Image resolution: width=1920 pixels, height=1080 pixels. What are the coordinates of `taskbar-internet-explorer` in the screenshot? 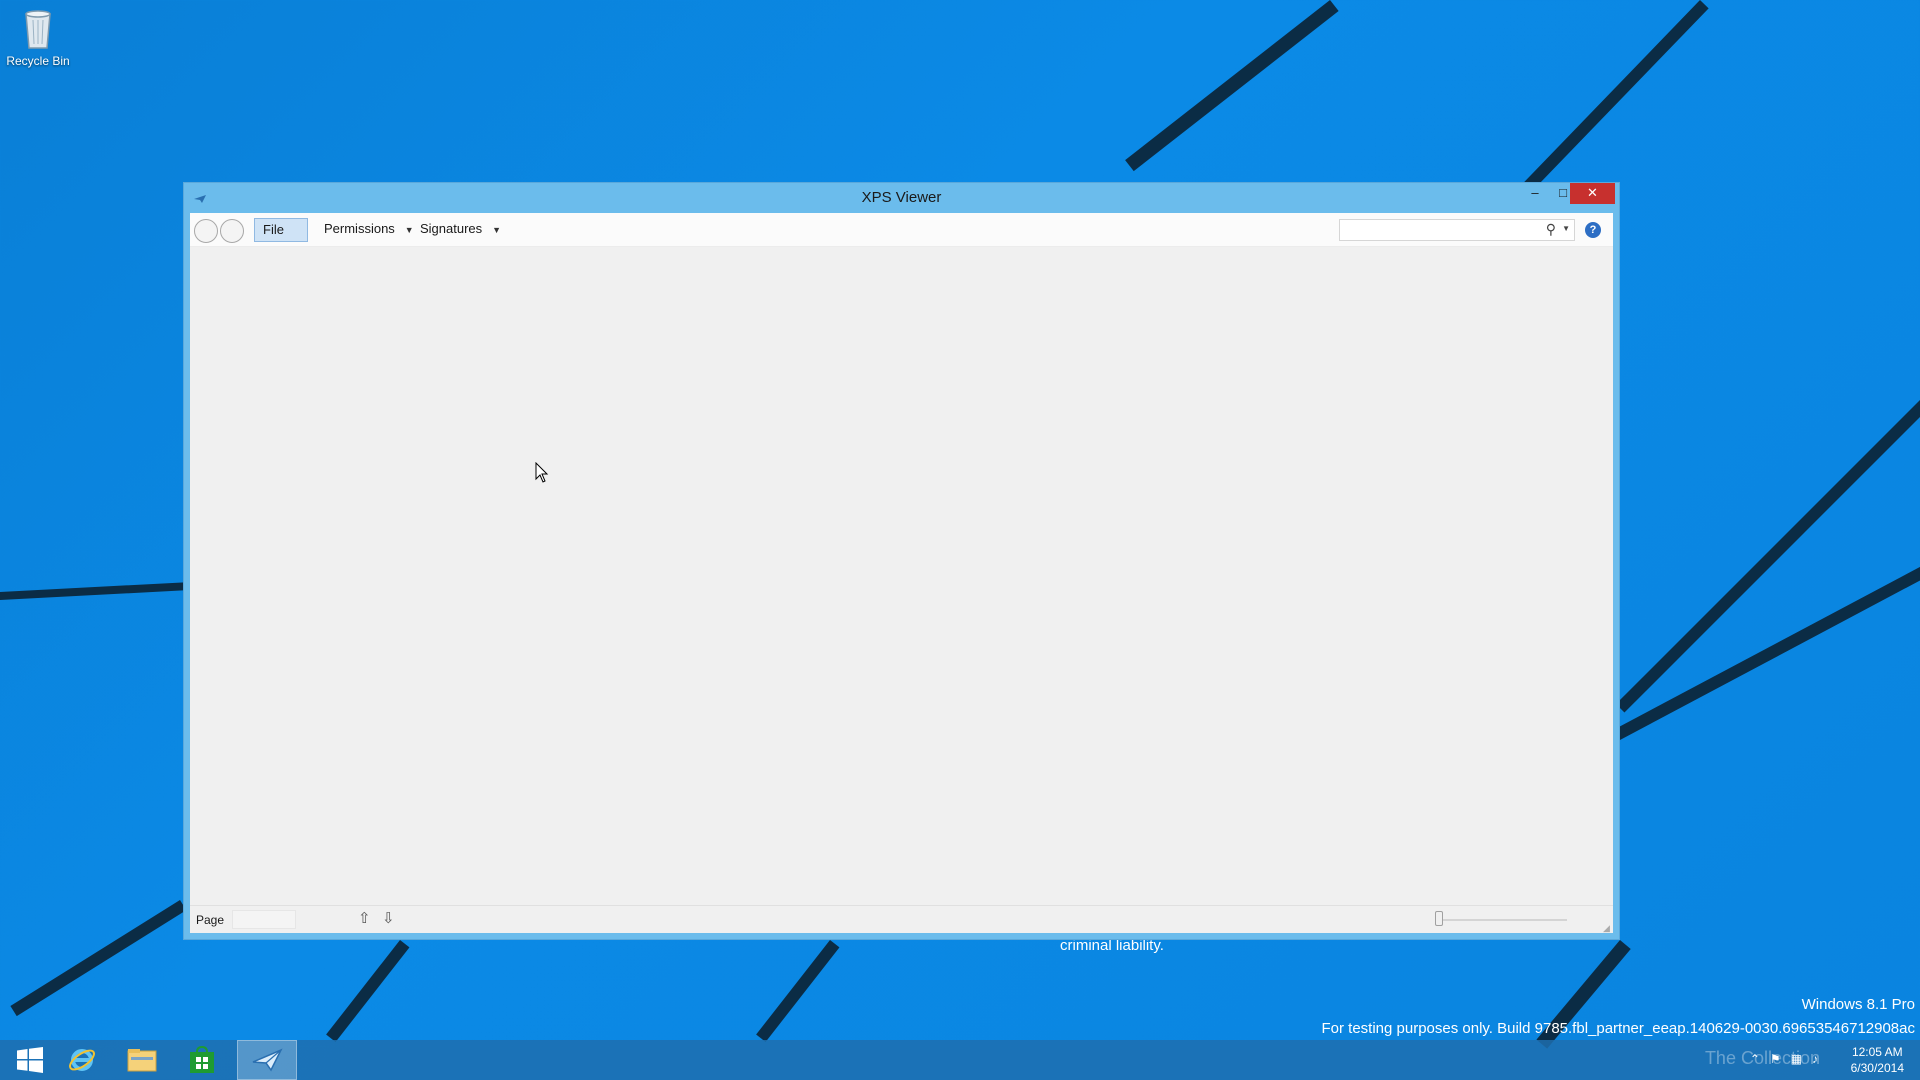 It's located at (82, 1060).